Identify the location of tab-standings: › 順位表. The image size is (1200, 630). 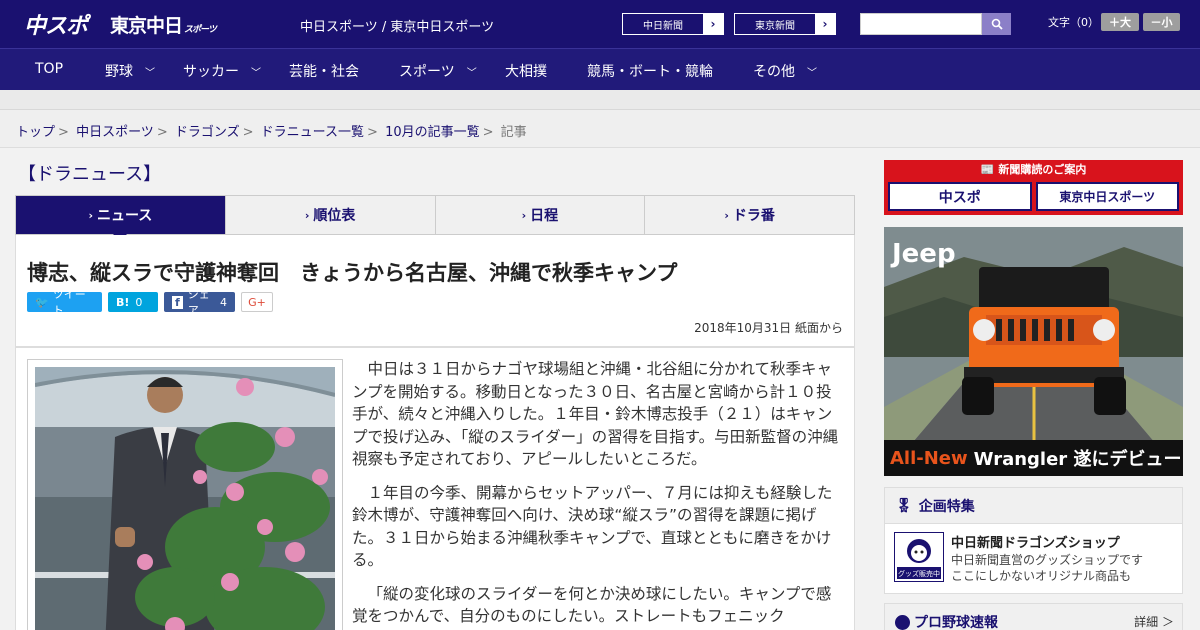
(331, 215).